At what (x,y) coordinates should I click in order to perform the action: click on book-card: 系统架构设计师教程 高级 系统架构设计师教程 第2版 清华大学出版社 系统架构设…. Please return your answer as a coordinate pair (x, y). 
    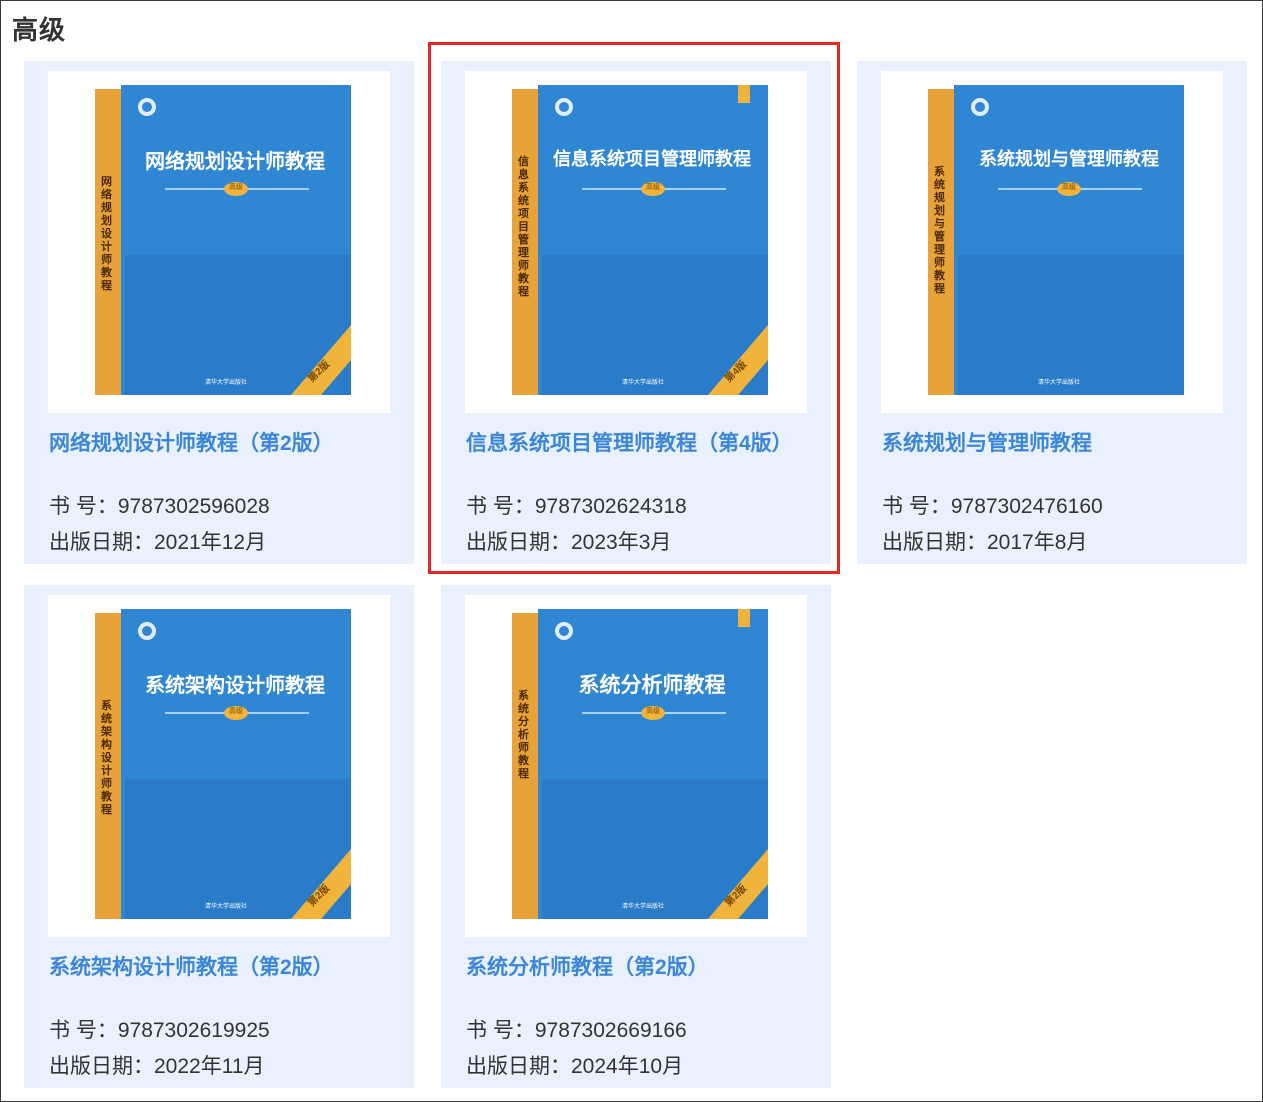
    Looking at the image, I should click on (219, 836).